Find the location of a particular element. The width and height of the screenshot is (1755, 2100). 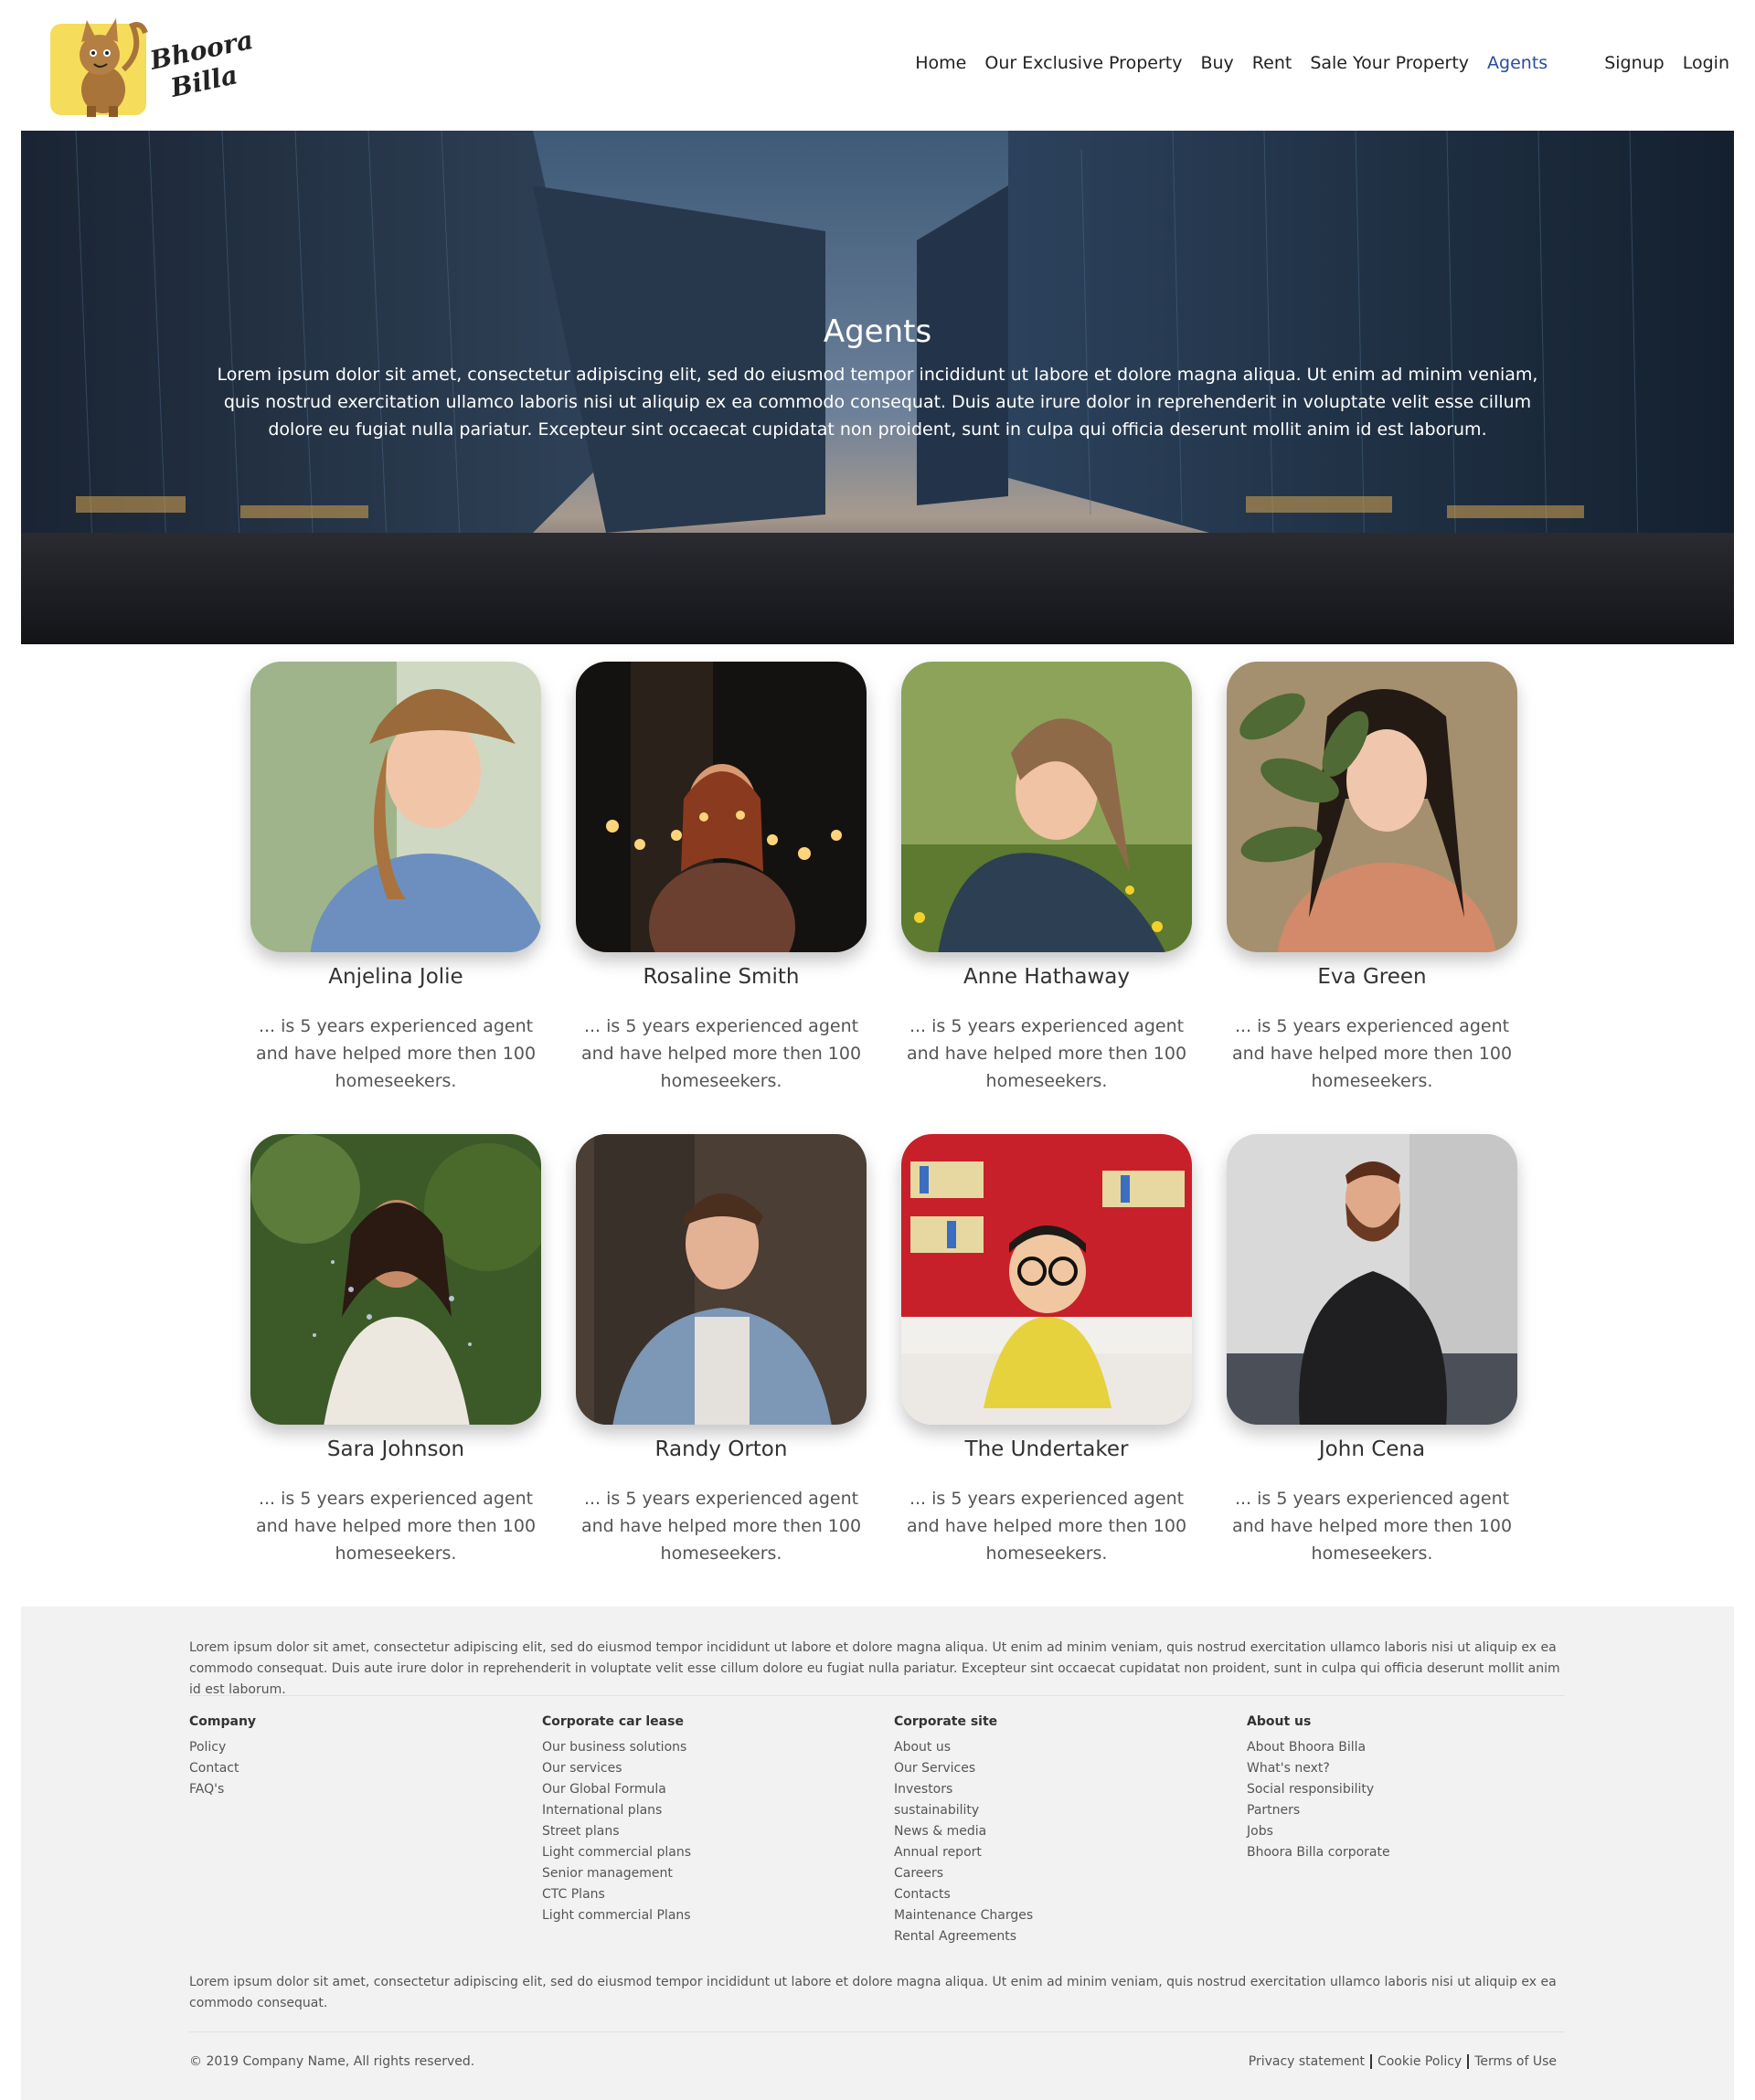

footer-link: Social responsibility is located at coordinates (1412, 1789).